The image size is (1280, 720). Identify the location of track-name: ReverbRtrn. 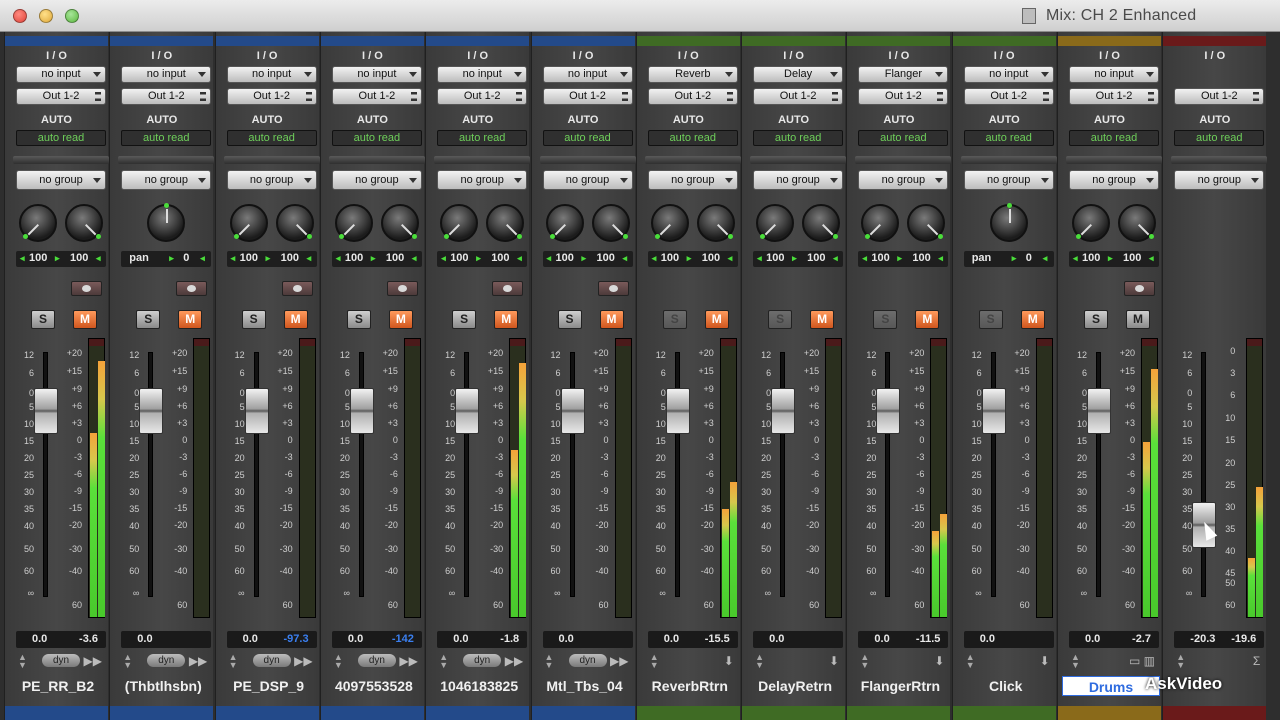
(690, 686).